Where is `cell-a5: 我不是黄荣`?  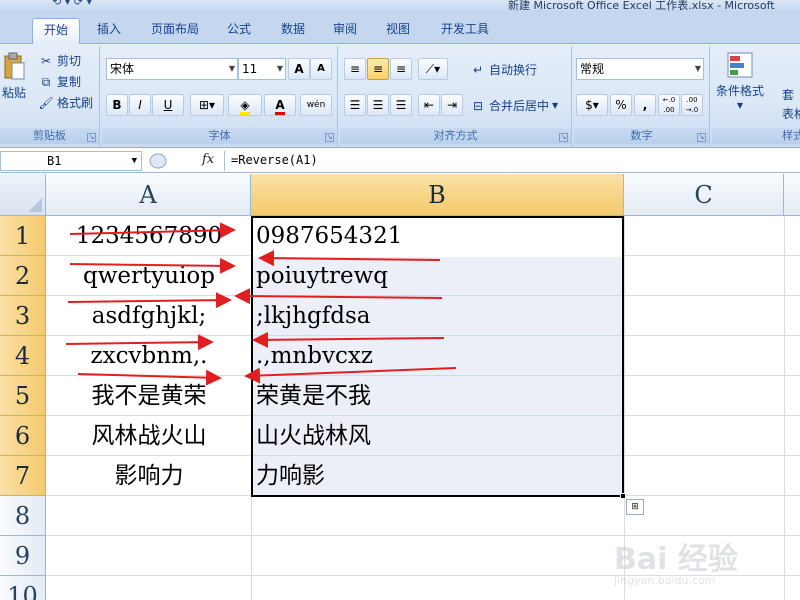 cell-a5: 我不是黄荣 is located at coordinates (149, 396).